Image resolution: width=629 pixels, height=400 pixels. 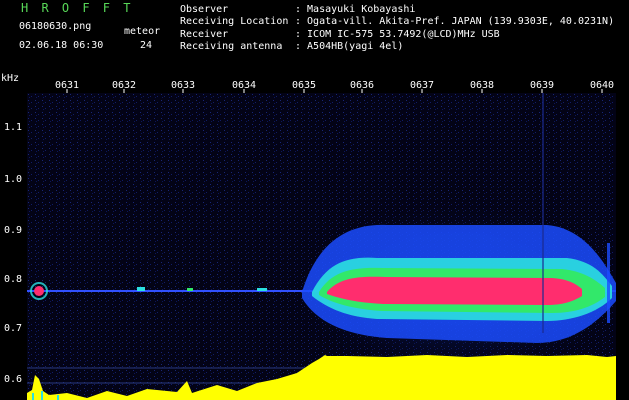 I want to click on y-tick: 0.6, so click(x=13, y=379).